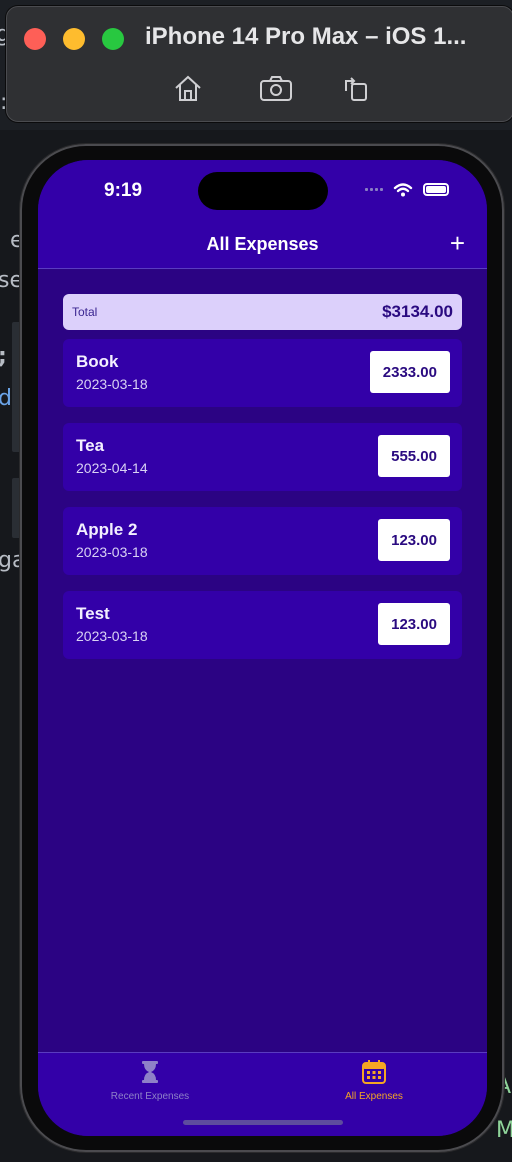  I want to click on total-summary: Total $3134.00, so click(262, 312).